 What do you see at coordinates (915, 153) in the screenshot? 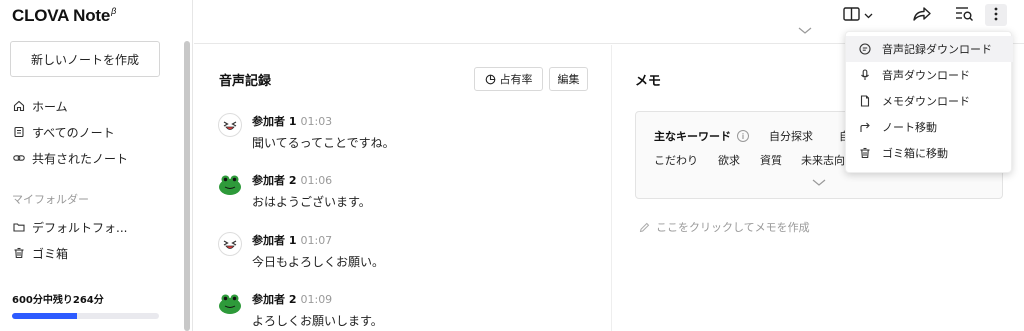
I see `menu-item-label: ゴミ箱に移動` at bounding box center [915, 153].